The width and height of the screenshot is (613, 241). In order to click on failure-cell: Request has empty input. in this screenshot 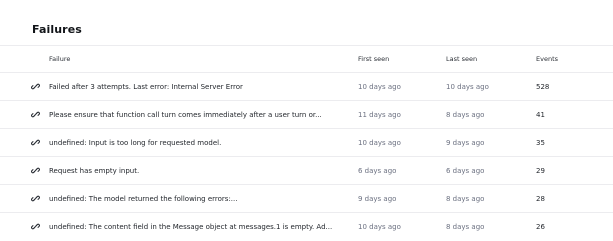, I will do `click(203, 170)`.